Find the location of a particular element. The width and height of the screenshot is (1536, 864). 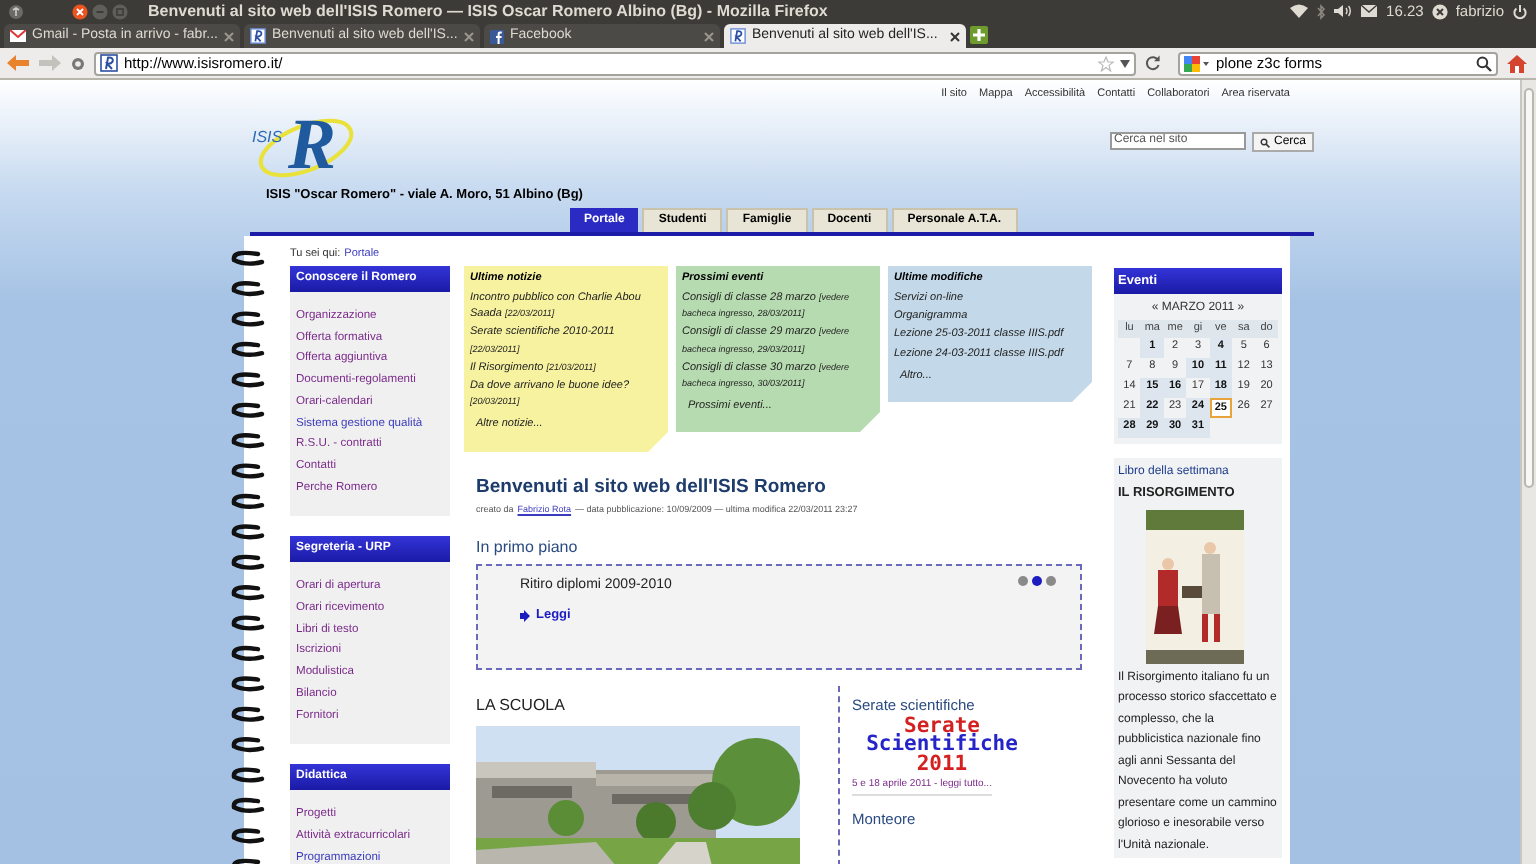

search-engine-icon is located at coordinates (1197, 63).